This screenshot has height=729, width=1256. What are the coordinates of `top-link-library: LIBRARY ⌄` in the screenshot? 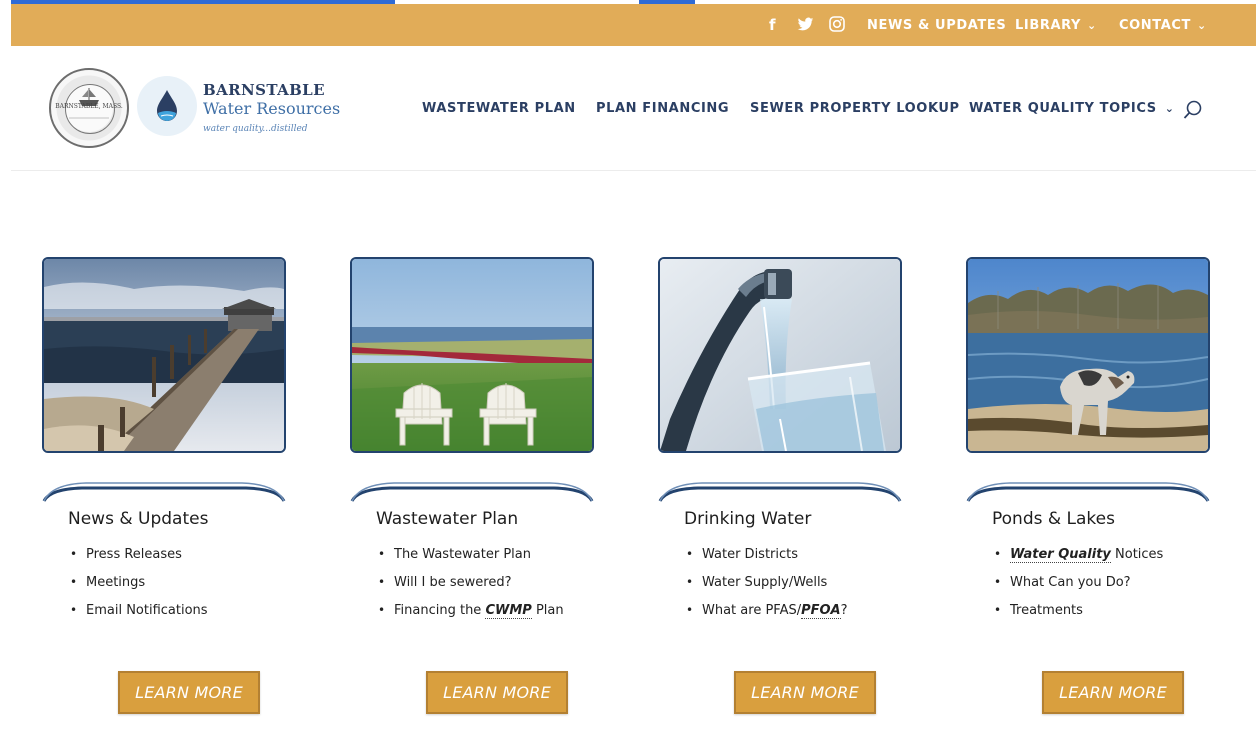 It's located at (1056, 25).